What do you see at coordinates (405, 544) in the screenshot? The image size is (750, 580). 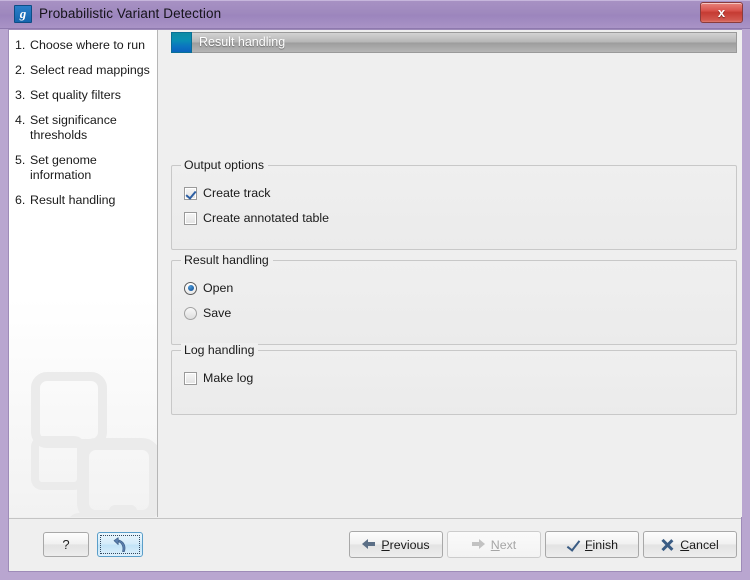 I see `previous-label: Previous` at bounding box center [405, 544].